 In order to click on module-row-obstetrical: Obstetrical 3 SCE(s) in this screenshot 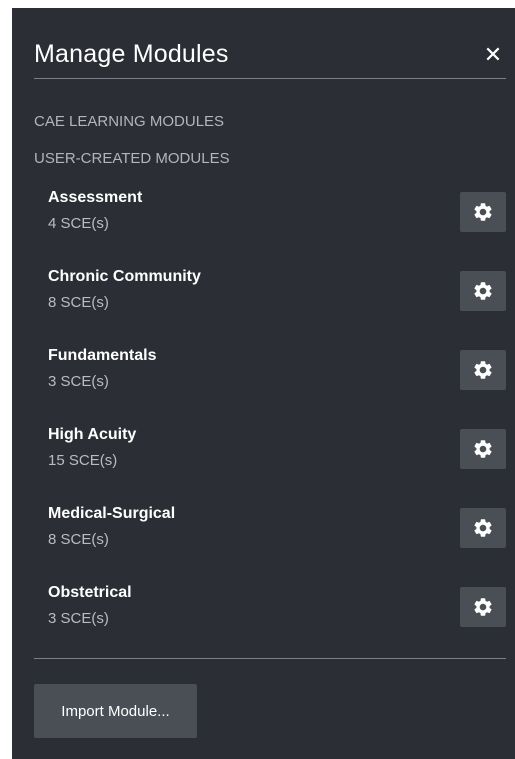, I will do `click(270, 620)`.